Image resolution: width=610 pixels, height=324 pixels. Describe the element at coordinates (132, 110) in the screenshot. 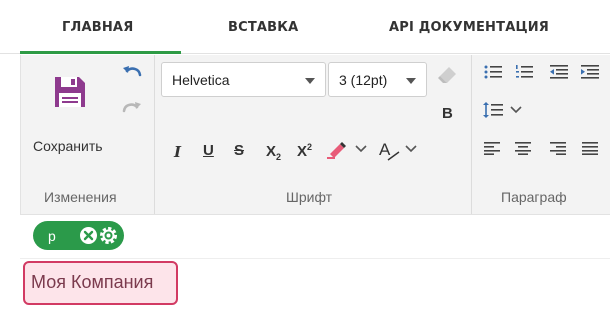

I see `redo-icon` at that location.